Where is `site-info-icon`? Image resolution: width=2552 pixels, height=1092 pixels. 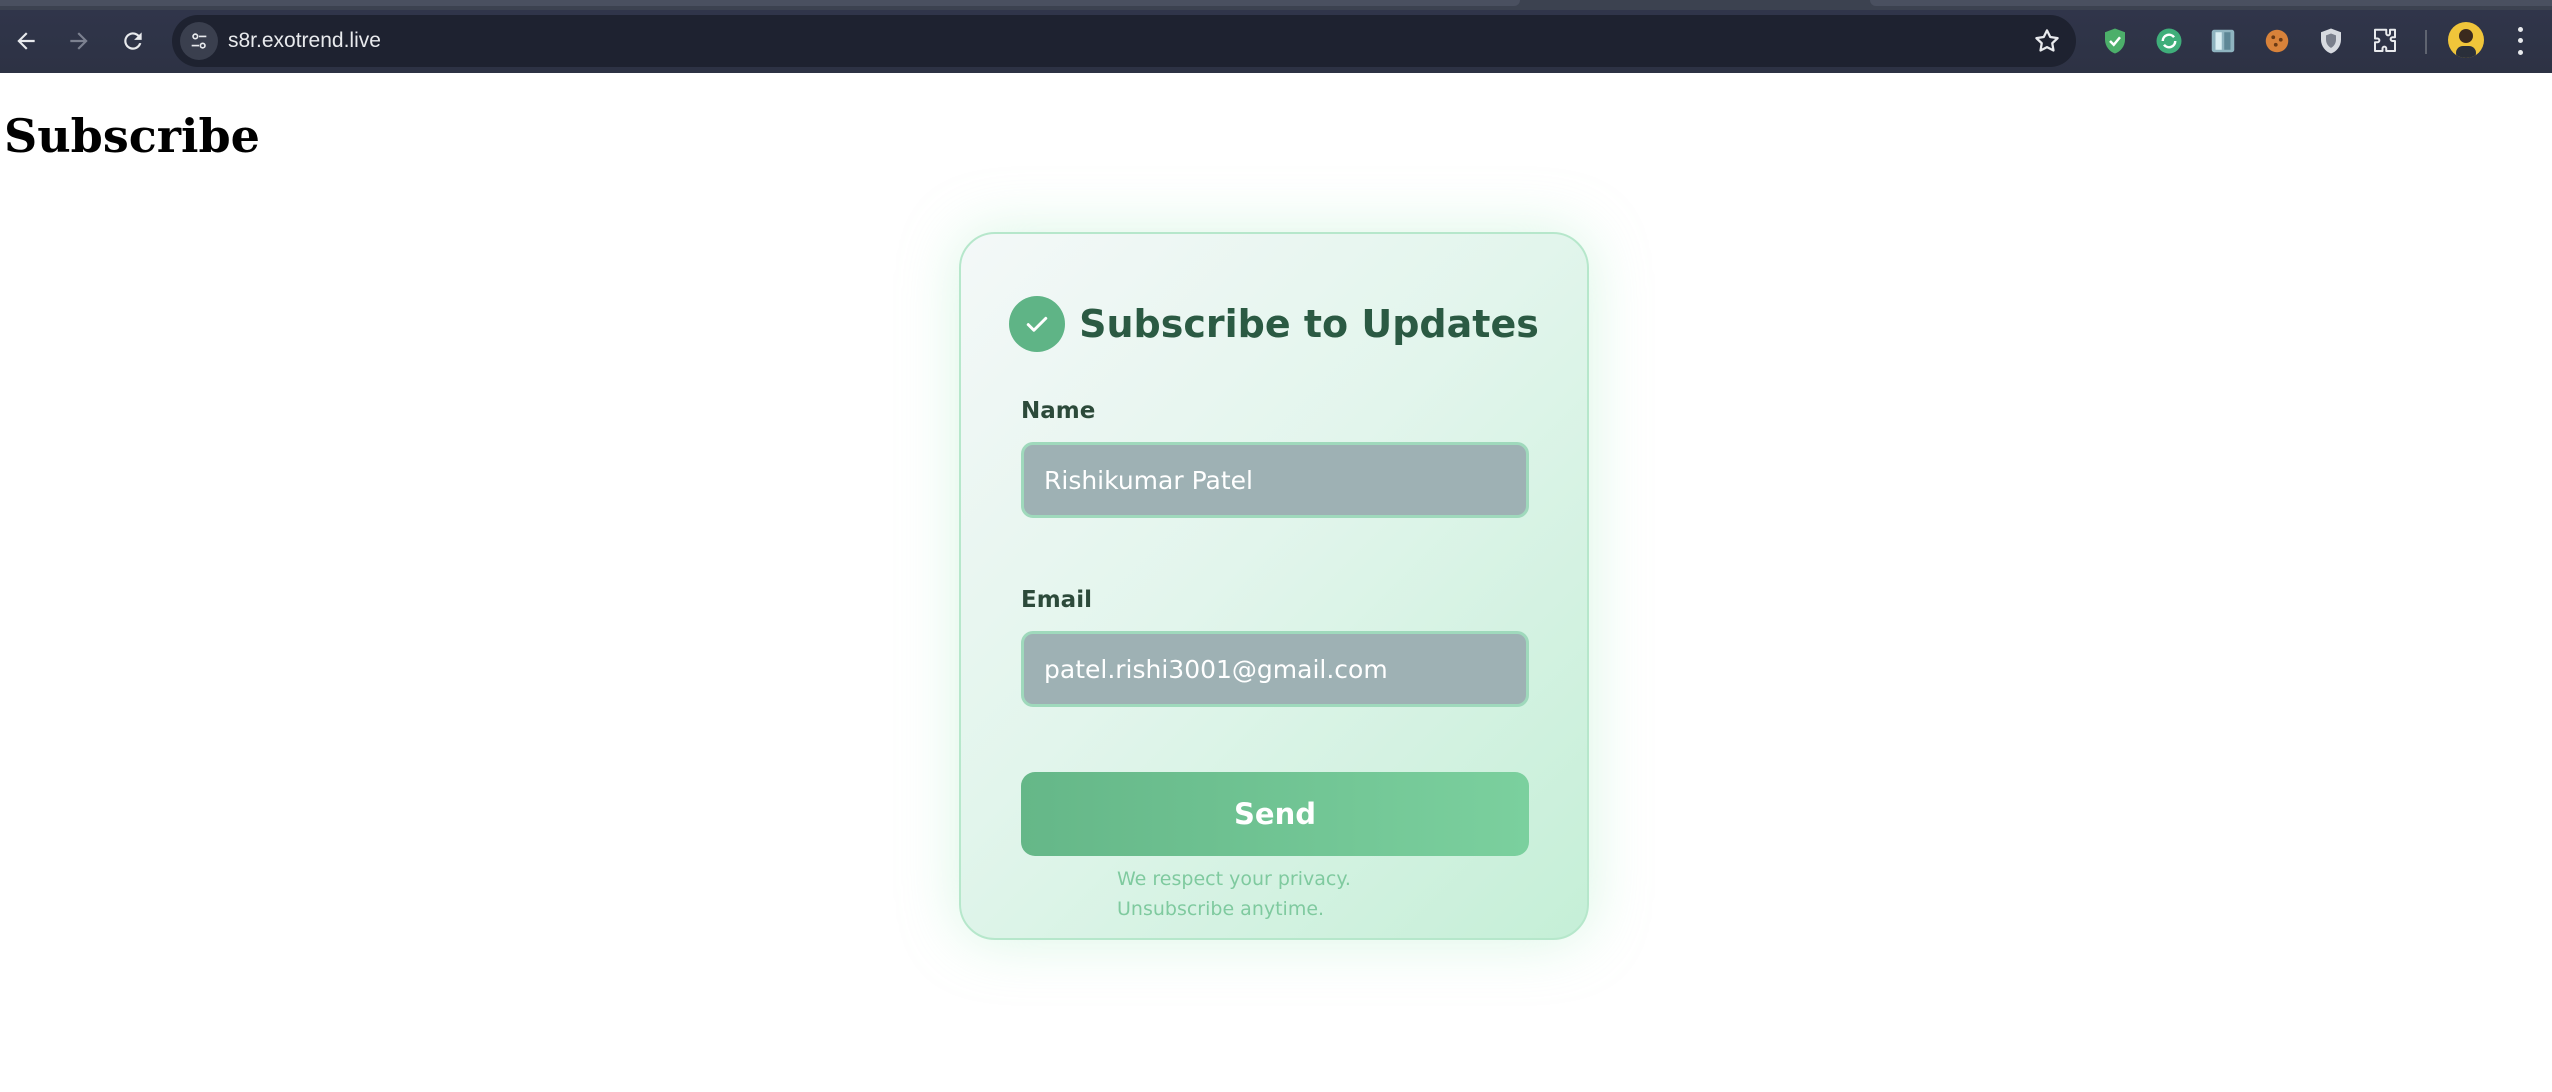
site-info-icon is located at coordinates (199, 41).